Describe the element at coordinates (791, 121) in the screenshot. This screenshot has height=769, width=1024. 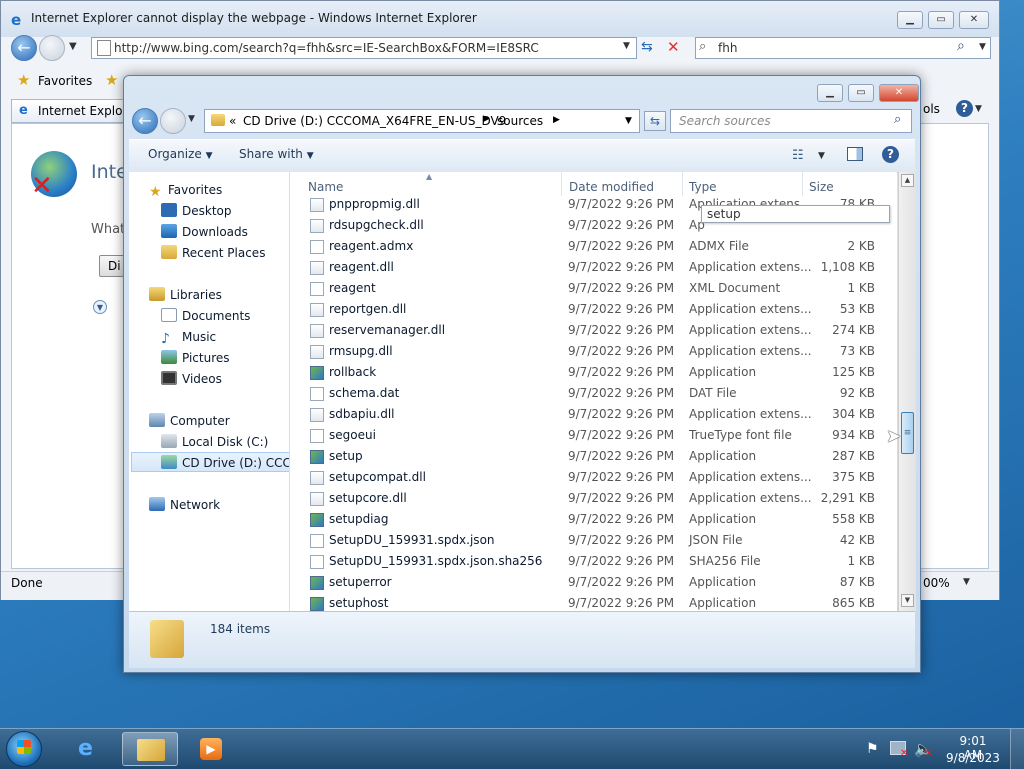
I see `explorer-search-box: Search sources` at that location.